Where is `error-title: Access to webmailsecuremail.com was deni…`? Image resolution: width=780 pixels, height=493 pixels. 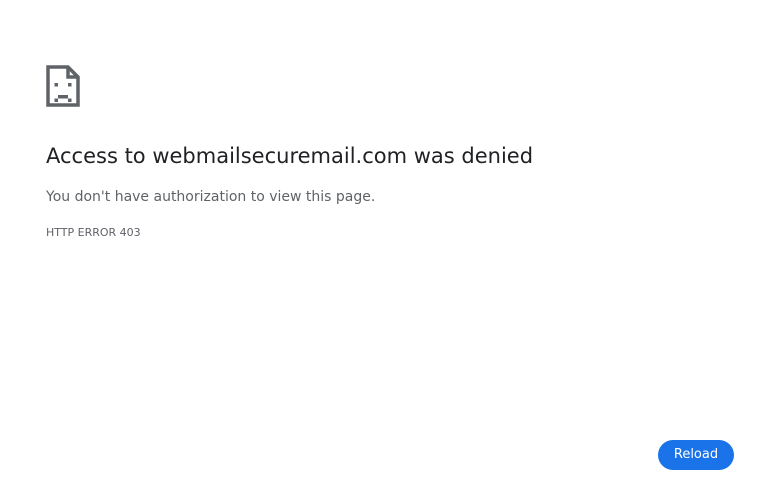 error-title: Access to webmailsecuremail.com was deni… is located at coordinates (290, 156).